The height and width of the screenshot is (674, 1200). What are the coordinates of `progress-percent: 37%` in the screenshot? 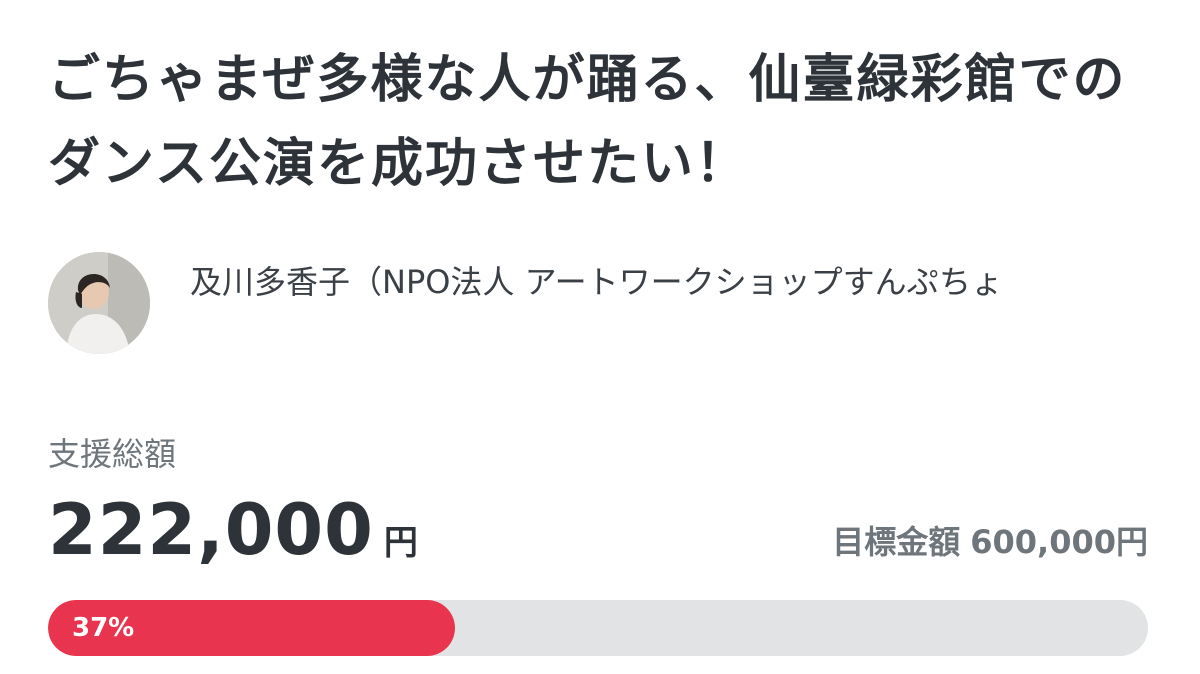 It's located at (103, 628).